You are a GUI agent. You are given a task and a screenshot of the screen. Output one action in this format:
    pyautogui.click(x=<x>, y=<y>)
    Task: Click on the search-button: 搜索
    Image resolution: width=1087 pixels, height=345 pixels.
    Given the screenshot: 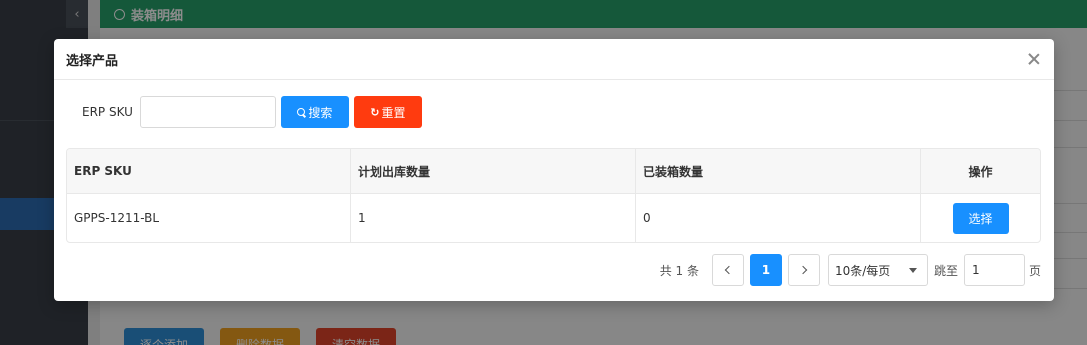 What is the action you would take?
    pyautogui.click(x=314, y=112)
    